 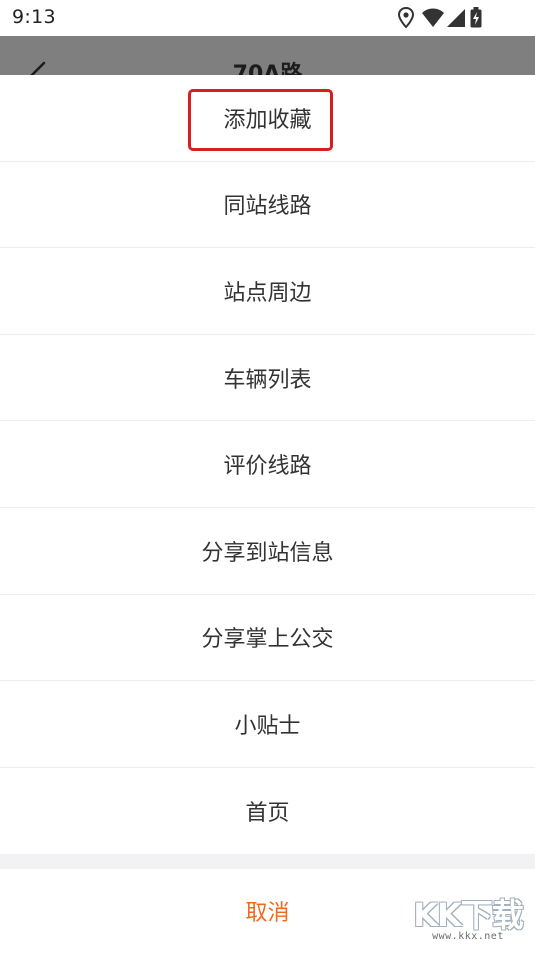 I want to click on menu-item-label: 分享掌上公交, so click(x=267, y=640).